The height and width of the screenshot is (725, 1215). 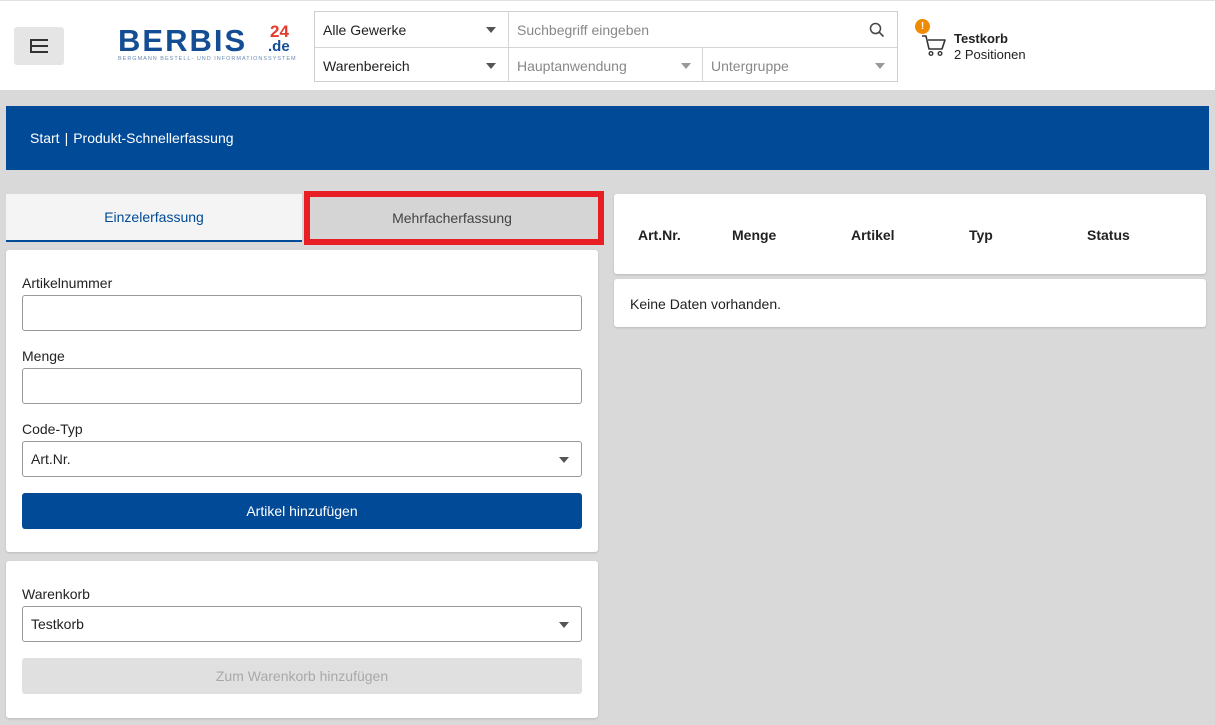 What do you see at coordinates (934, 46) in the screenshot?
I see `shopping-cart-icon` at bounding box center [934, 46].